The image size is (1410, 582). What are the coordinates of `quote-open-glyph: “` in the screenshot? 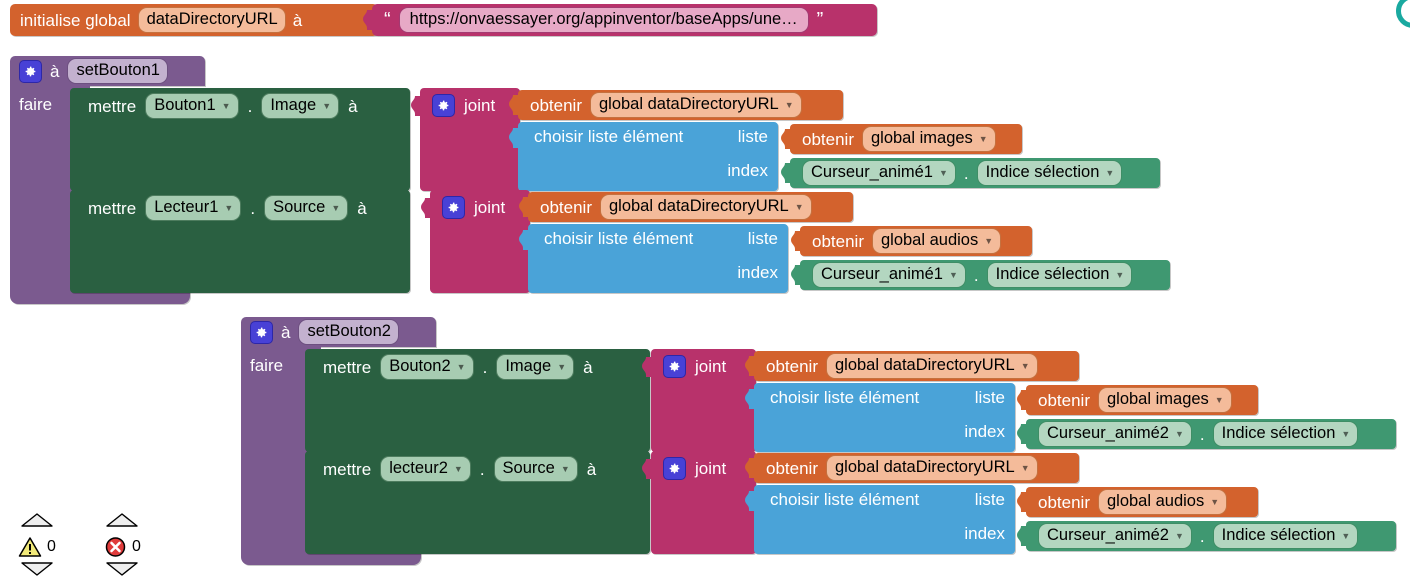 It's located at (387, 20).